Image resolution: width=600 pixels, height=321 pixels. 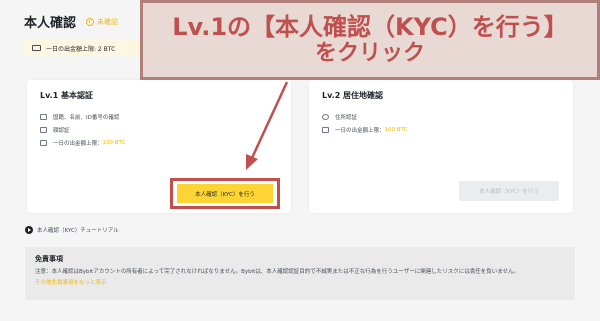 I want to click on level2-title: Lv.2 居住地確認, so click(x=353, y=95).